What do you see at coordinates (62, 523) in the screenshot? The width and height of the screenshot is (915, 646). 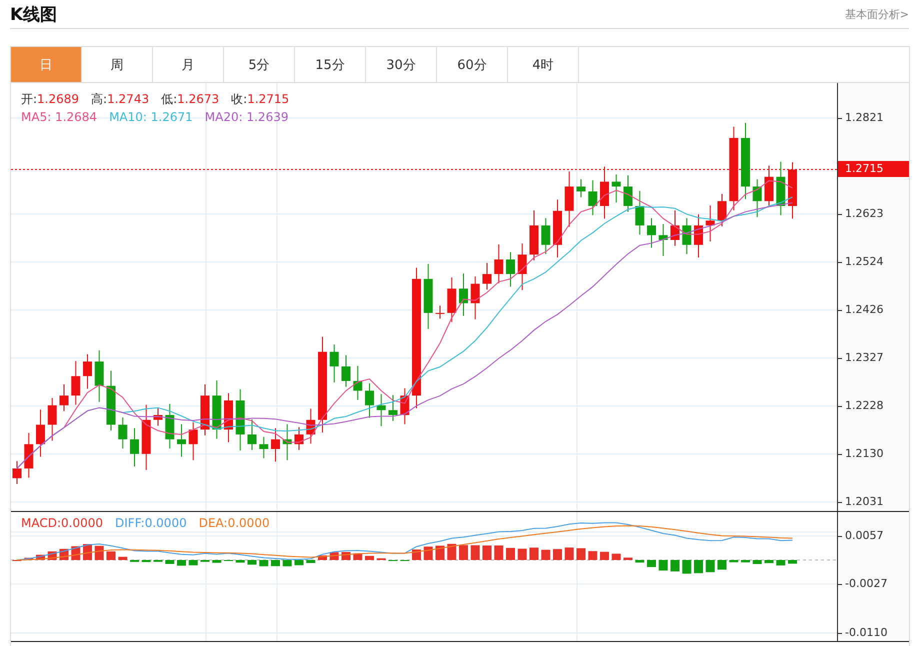 I see `macd-legend-value: MACD:0.0000` at bounding box center [62, 523].